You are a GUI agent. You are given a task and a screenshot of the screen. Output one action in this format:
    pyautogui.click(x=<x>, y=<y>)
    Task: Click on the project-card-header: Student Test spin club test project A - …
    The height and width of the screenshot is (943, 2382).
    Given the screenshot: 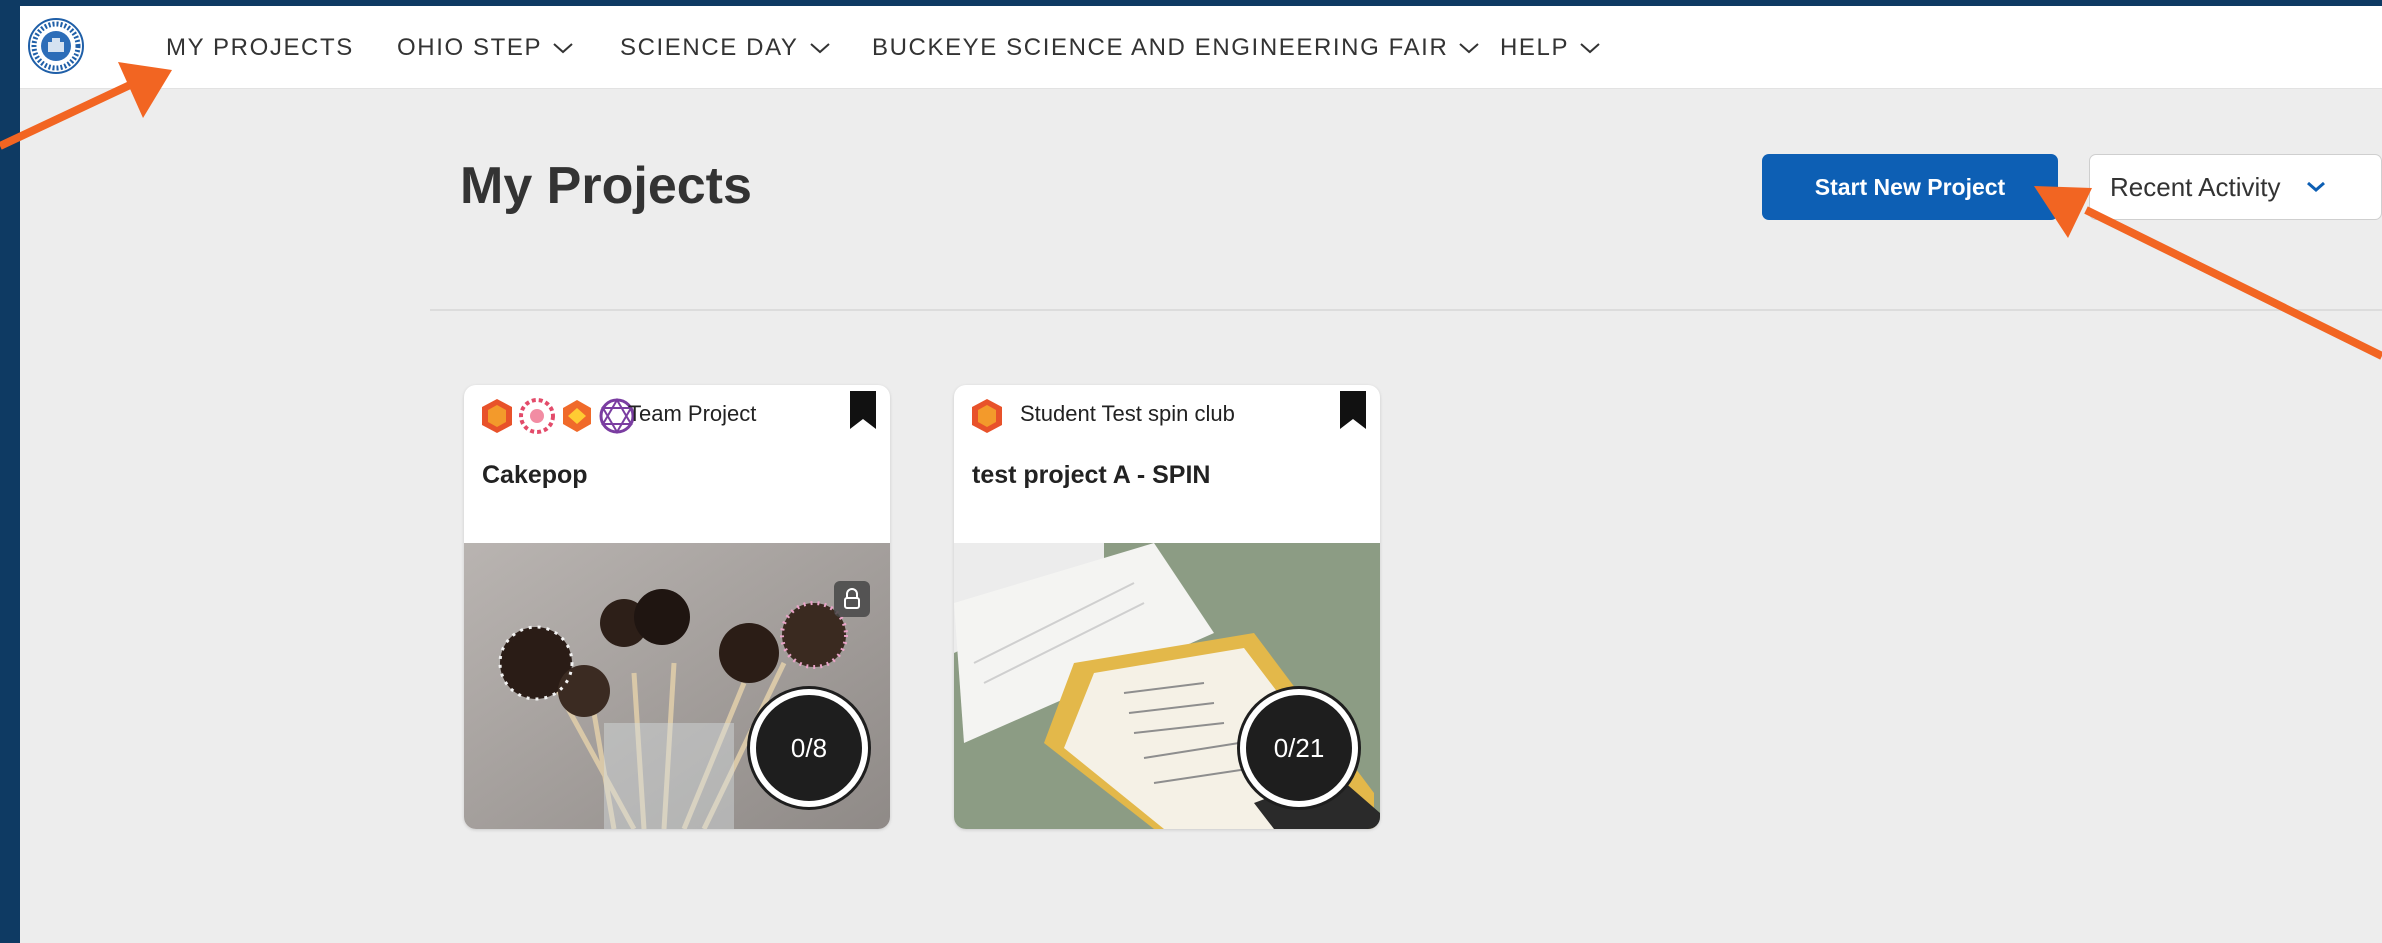 What is the action you would take?
    pyautogui.click(x=1167, y=464)
    